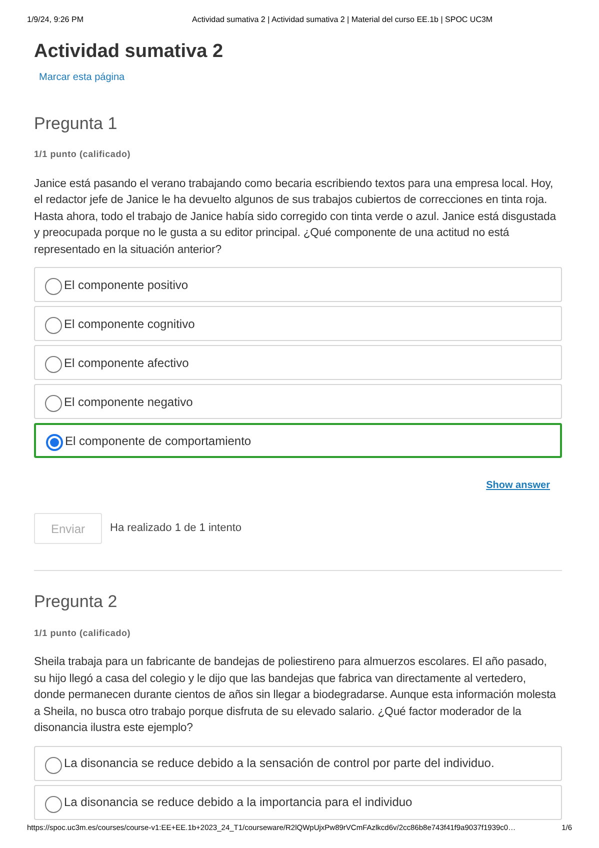 The image size is (599, 848). Describe the element at coordinates (298, 284) in the screenshot. I see `answer-option: El componente positivo` at that location.